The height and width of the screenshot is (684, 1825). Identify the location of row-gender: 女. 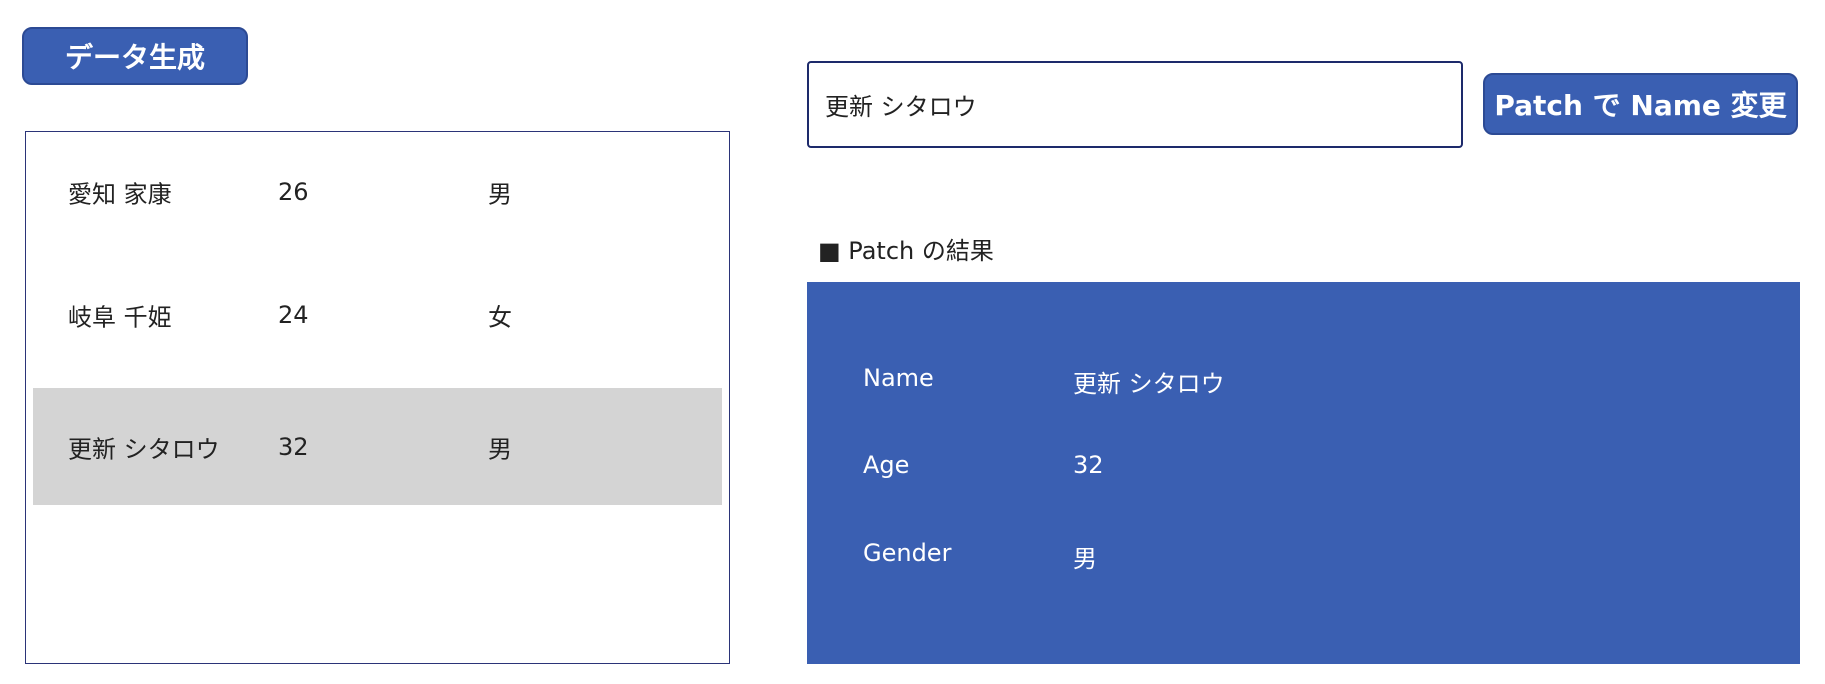
(500, 317).